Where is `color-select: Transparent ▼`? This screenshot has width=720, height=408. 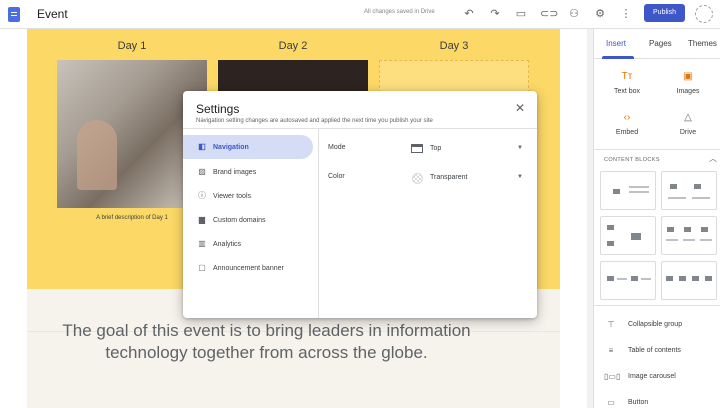 color-select: Transparent ▼ is located at coordinates (467, 177).